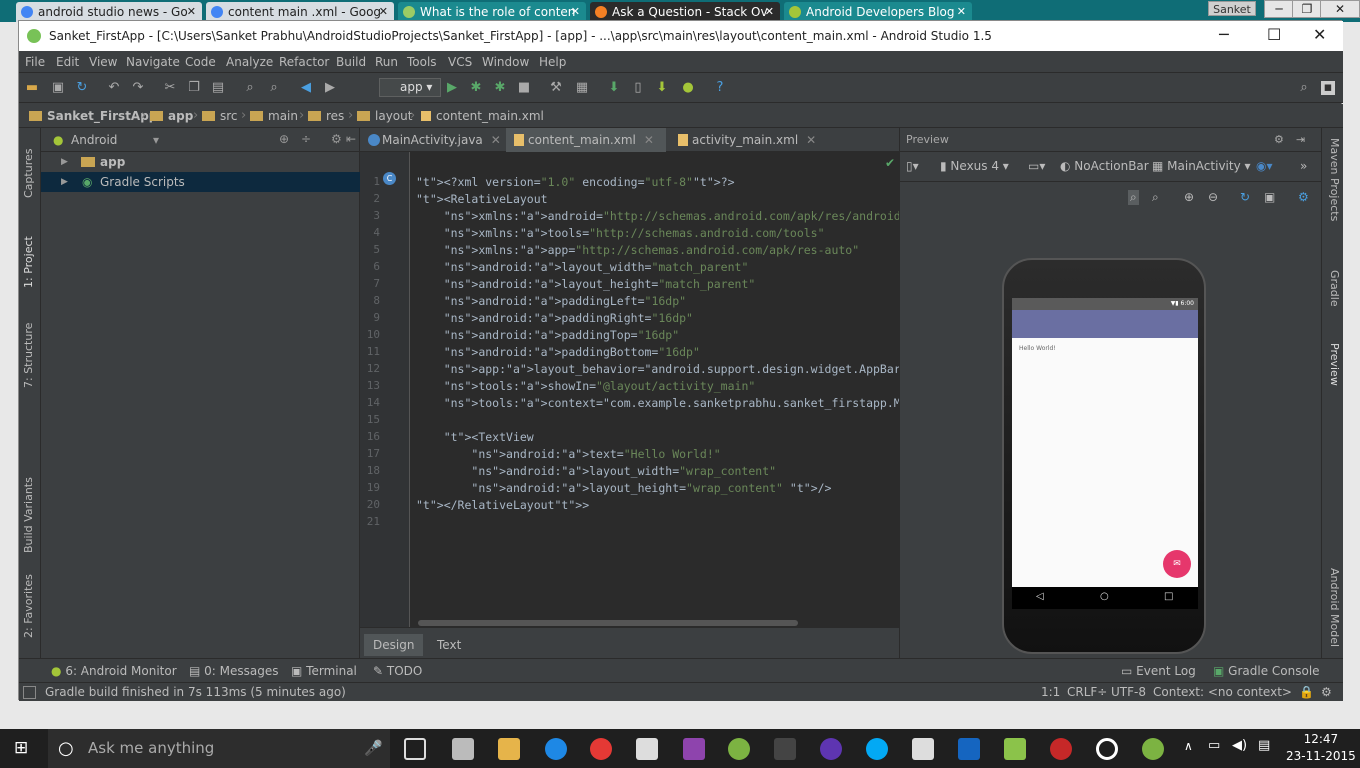 This screenshot has width=1360, height=768. I want to click on volume-icon: ◀), so click(1239, 745).